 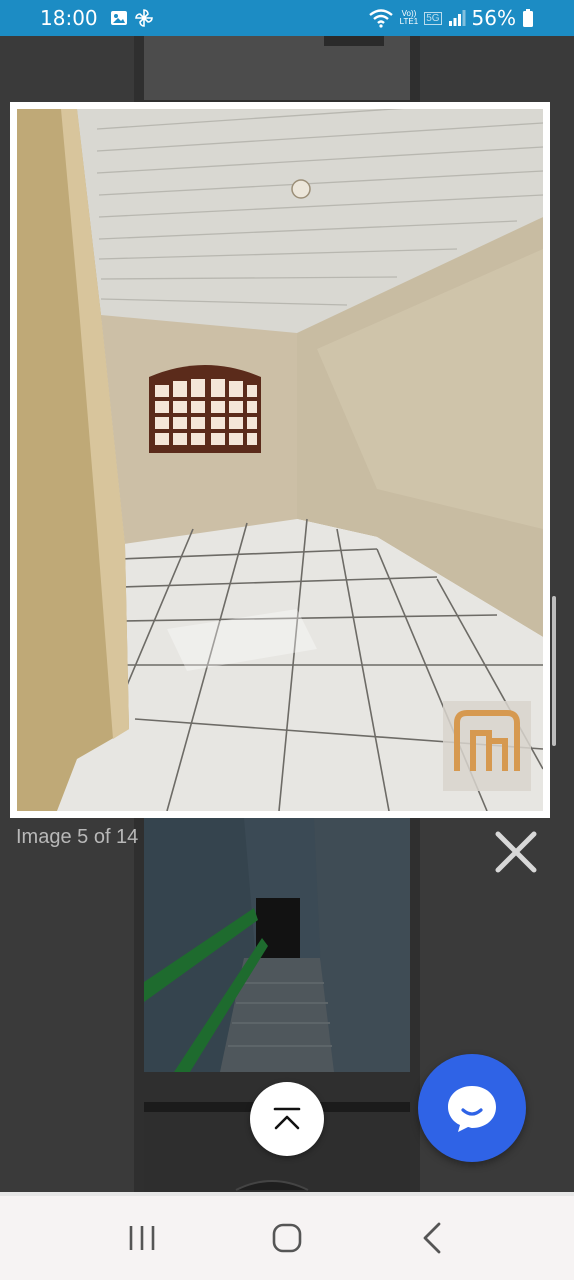 I want to click on chat-button, so click(x=472, y=1108).